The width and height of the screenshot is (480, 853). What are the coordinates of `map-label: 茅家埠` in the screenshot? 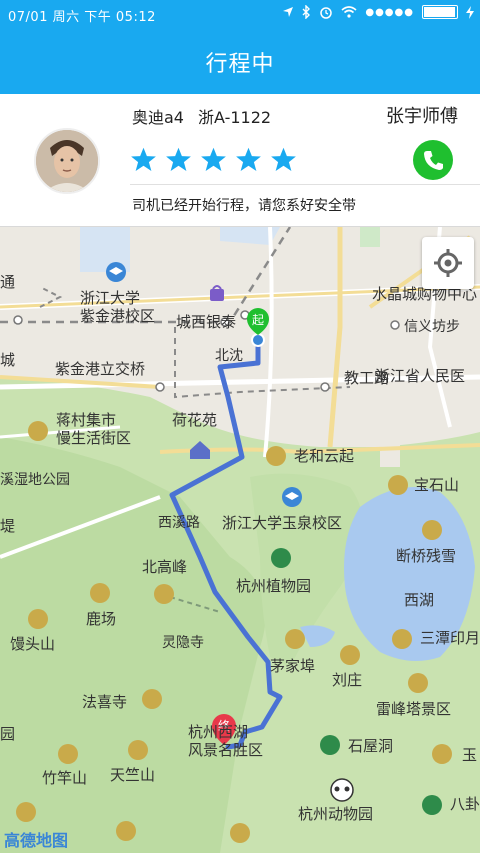 It's located at (292, 666).